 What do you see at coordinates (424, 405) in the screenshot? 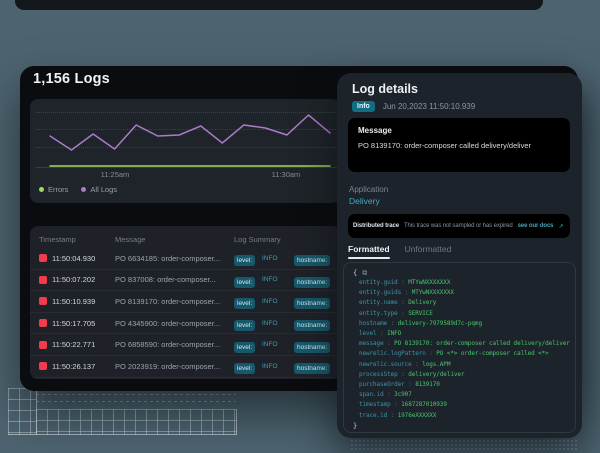
I see `json-value: 1687287010939` at bounding box center [424, 405].